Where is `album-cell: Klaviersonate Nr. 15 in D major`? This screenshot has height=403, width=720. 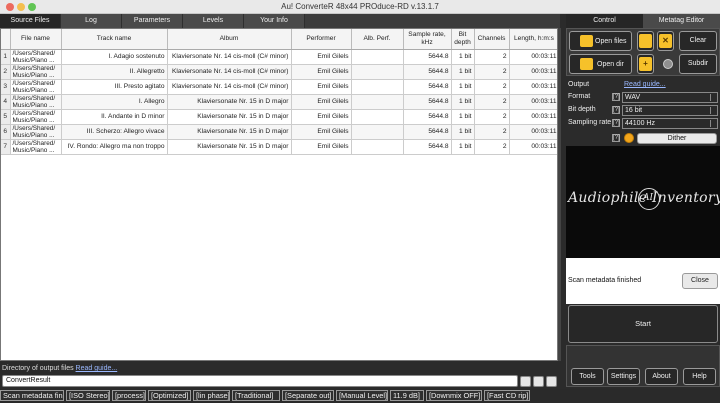 album-cell: Klaviersonate Nr. 15 in D major is located at coordinates (229, 132).